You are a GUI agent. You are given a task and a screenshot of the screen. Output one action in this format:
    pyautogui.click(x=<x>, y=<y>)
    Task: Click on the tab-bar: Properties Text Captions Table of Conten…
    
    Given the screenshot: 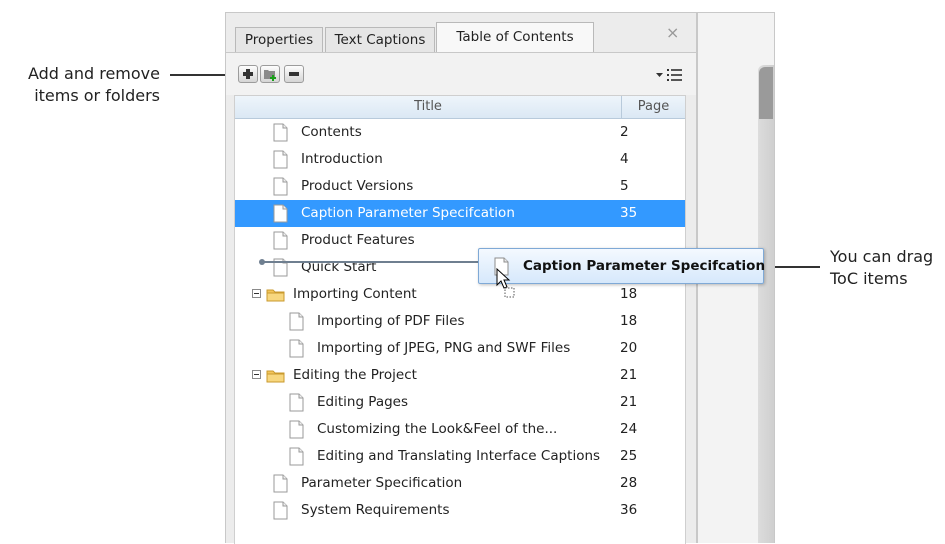 What is the action you would take?
    pyautogui.click(x=461, y=33)
    